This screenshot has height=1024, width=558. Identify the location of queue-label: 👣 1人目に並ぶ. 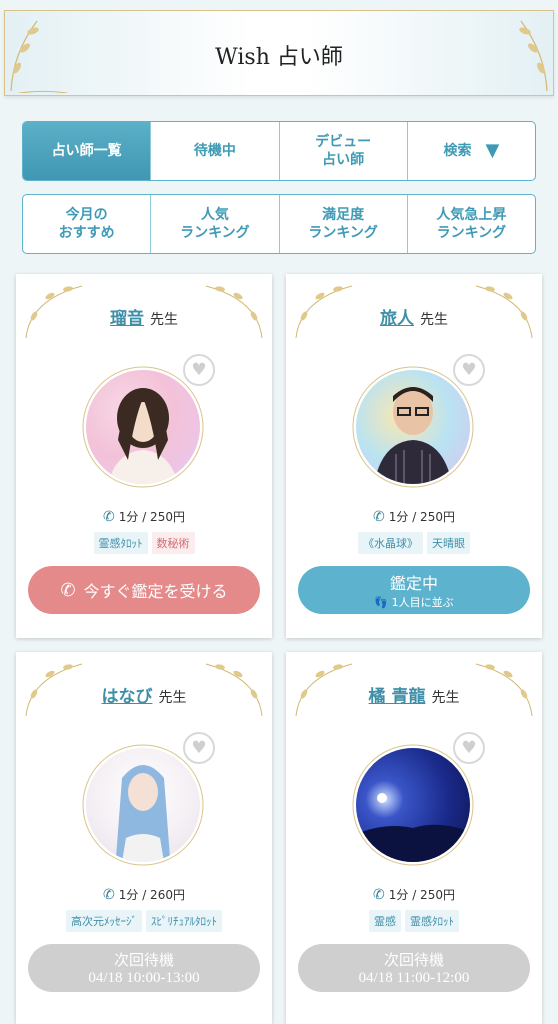
(413, 602).